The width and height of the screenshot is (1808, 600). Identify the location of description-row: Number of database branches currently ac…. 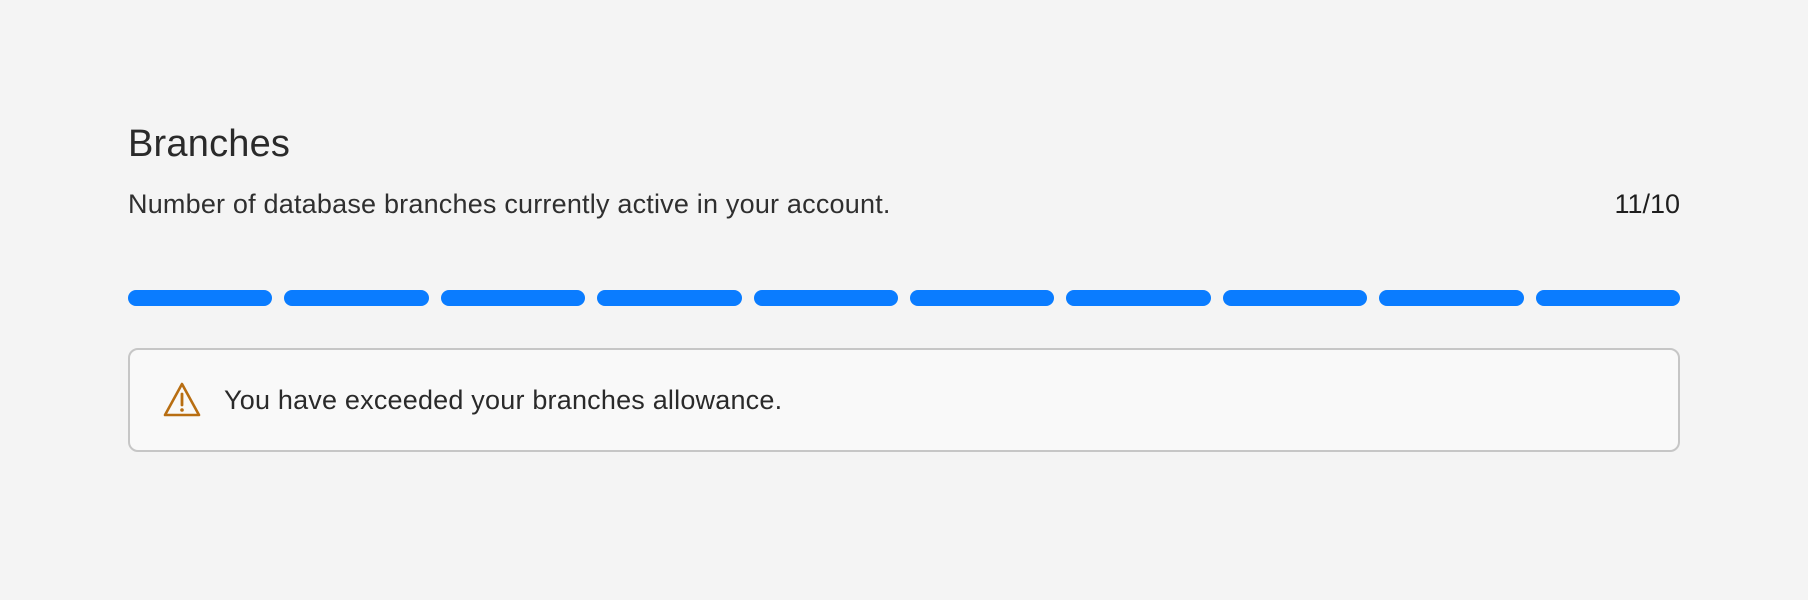
(904, 204).